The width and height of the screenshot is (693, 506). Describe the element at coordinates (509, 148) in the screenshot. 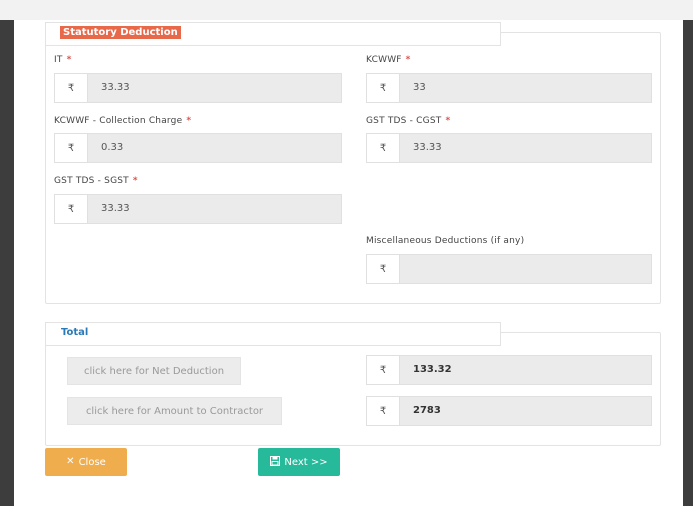

I see `gst-cgst-input: ₹ 33.33` at that location.